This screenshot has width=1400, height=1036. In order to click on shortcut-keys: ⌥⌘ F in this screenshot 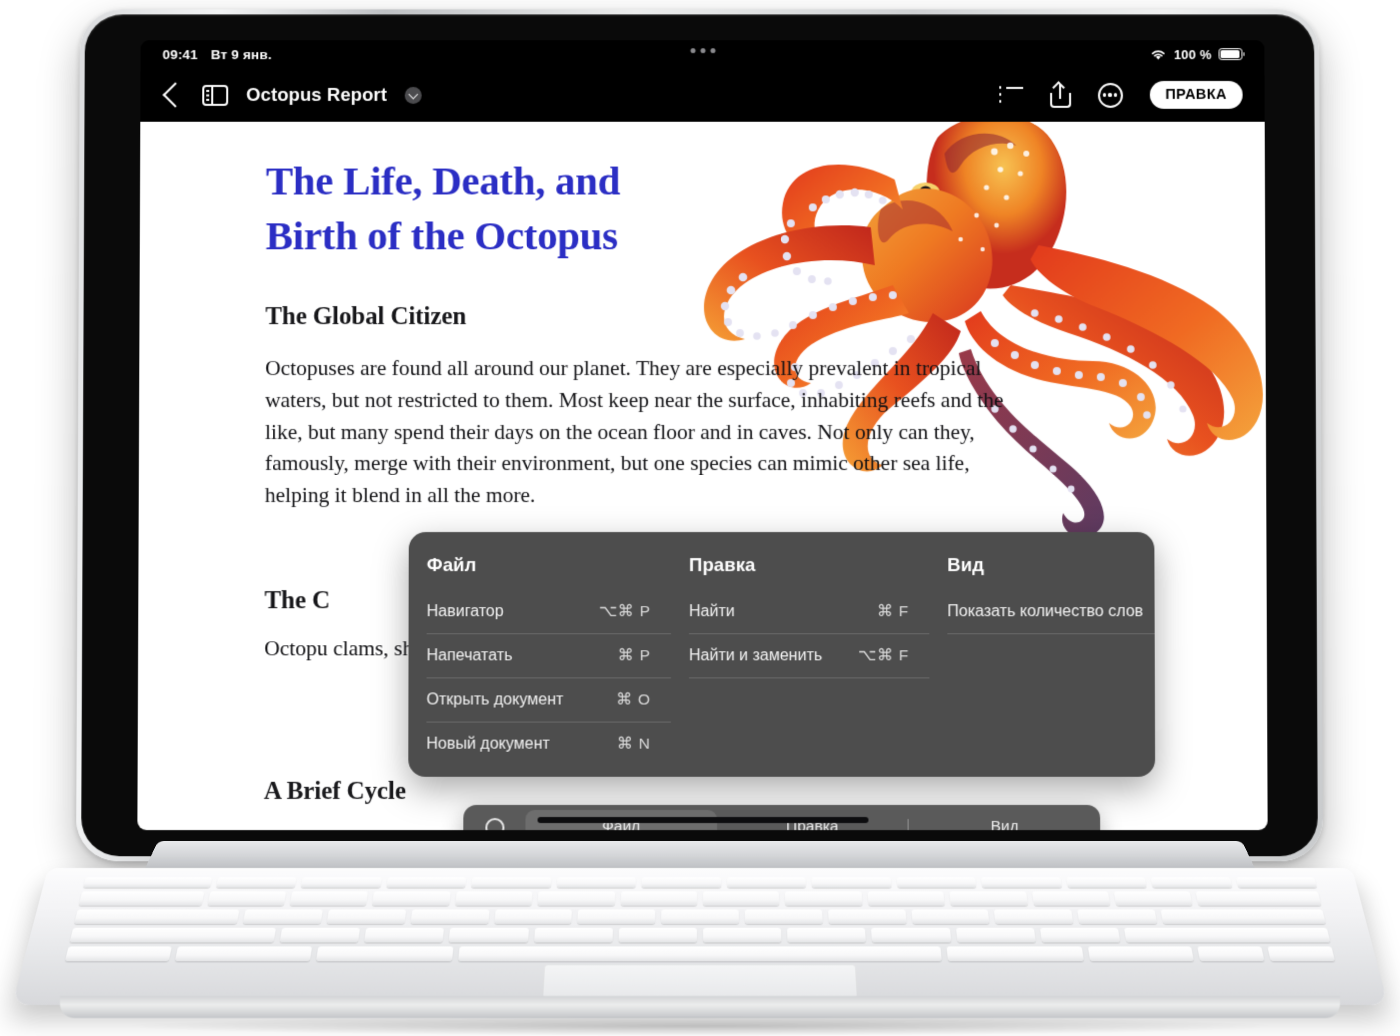, I will do `click(884, 656)`.